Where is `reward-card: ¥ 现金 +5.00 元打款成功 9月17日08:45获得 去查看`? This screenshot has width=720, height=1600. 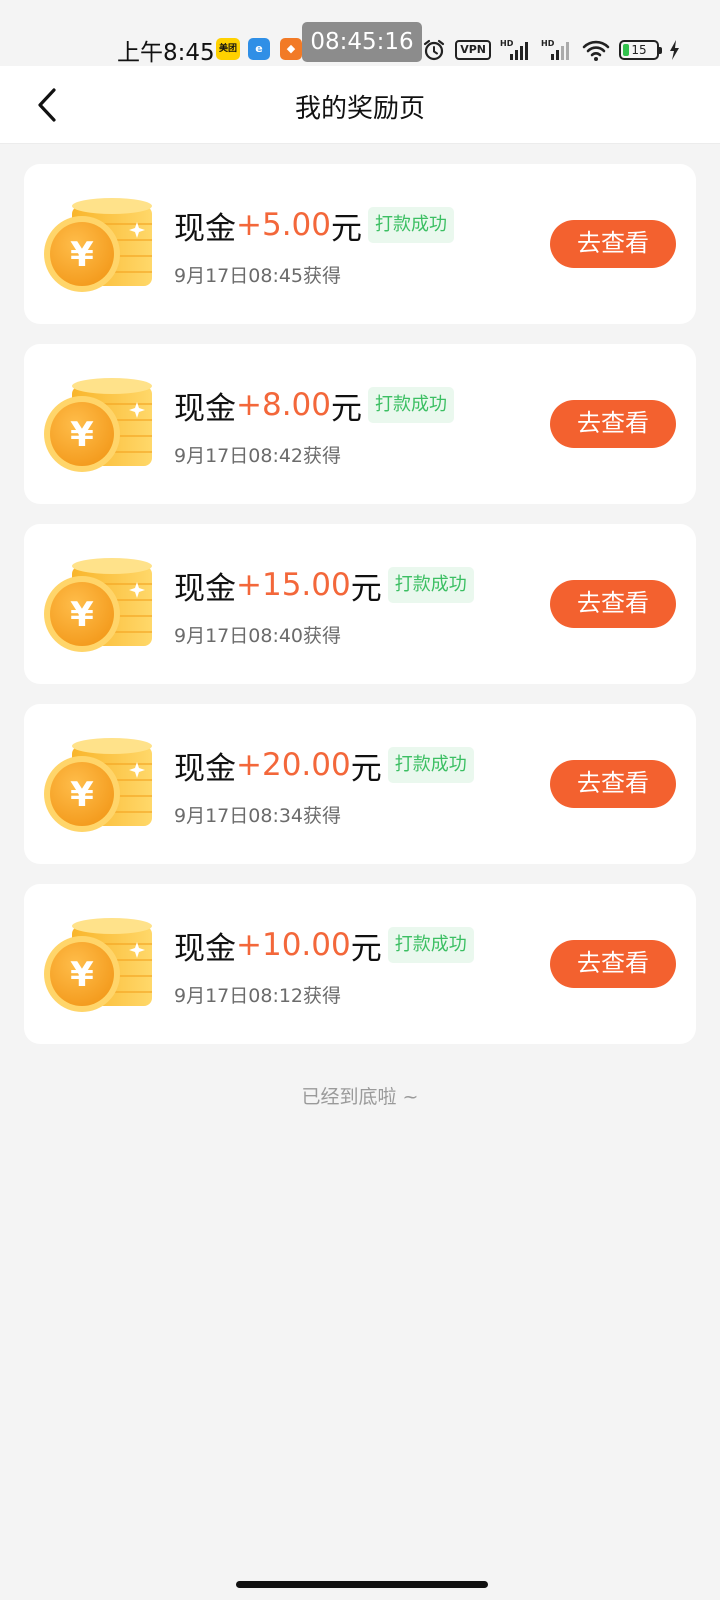 reward-card: ¥ 现金 +5.00 元打款成功 9月17日08:45获得 去查看 is located at coordinates (360, 244).